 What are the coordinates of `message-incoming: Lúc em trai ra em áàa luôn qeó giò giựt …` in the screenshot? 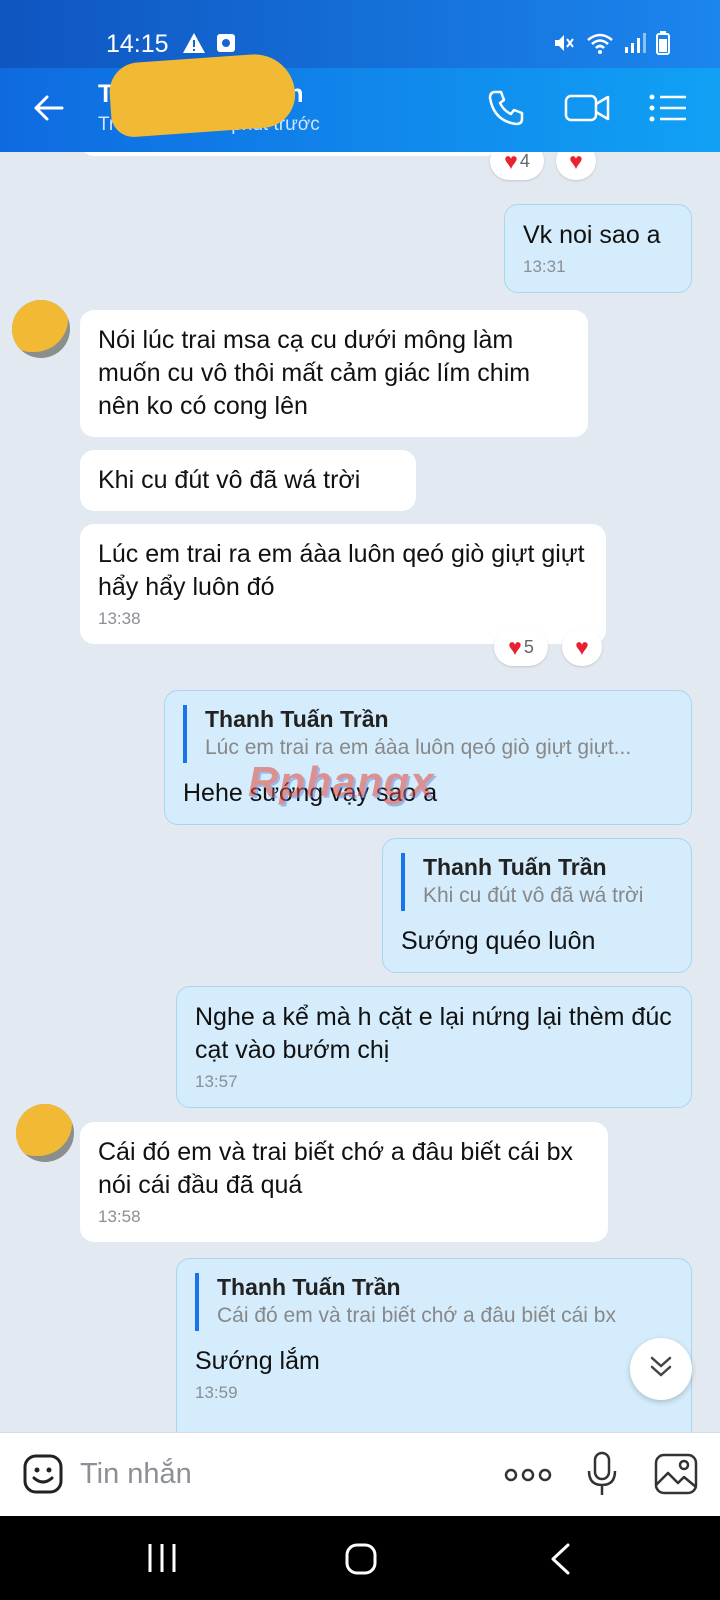 It's located at (343, 584).